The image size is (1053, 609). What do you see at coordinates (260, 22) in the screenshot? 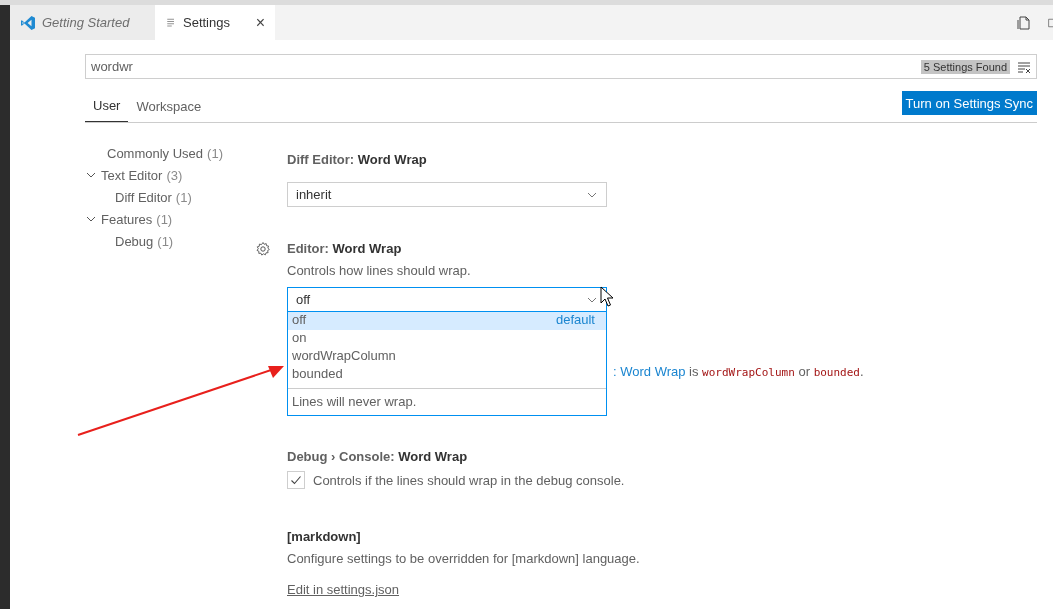
I see `close-icon: ×` at bounding box center [260, 22].